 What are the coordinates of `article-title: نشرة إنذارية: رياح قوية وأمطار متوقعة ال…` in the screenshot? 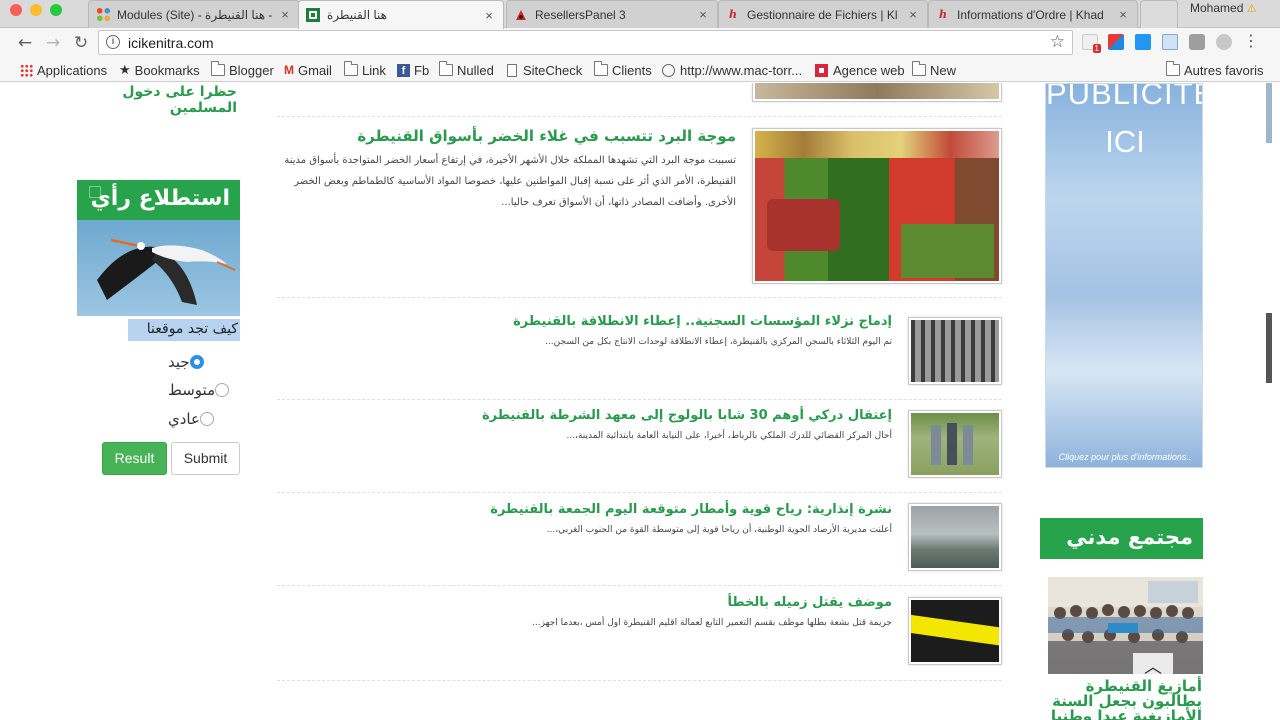 It's located at (686, 509).